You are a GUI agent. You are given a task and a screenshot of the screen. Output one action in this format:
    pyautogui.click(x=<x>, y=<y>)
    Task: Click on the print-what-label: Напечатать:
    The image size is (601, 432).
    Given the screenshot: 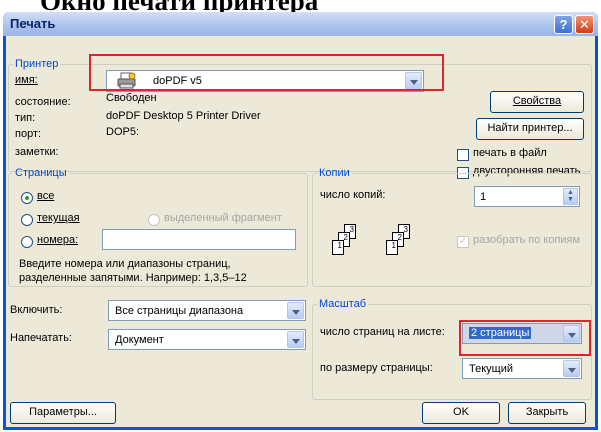 What is the action you would take?
    pyautogui.click(x=41, y=338)
    